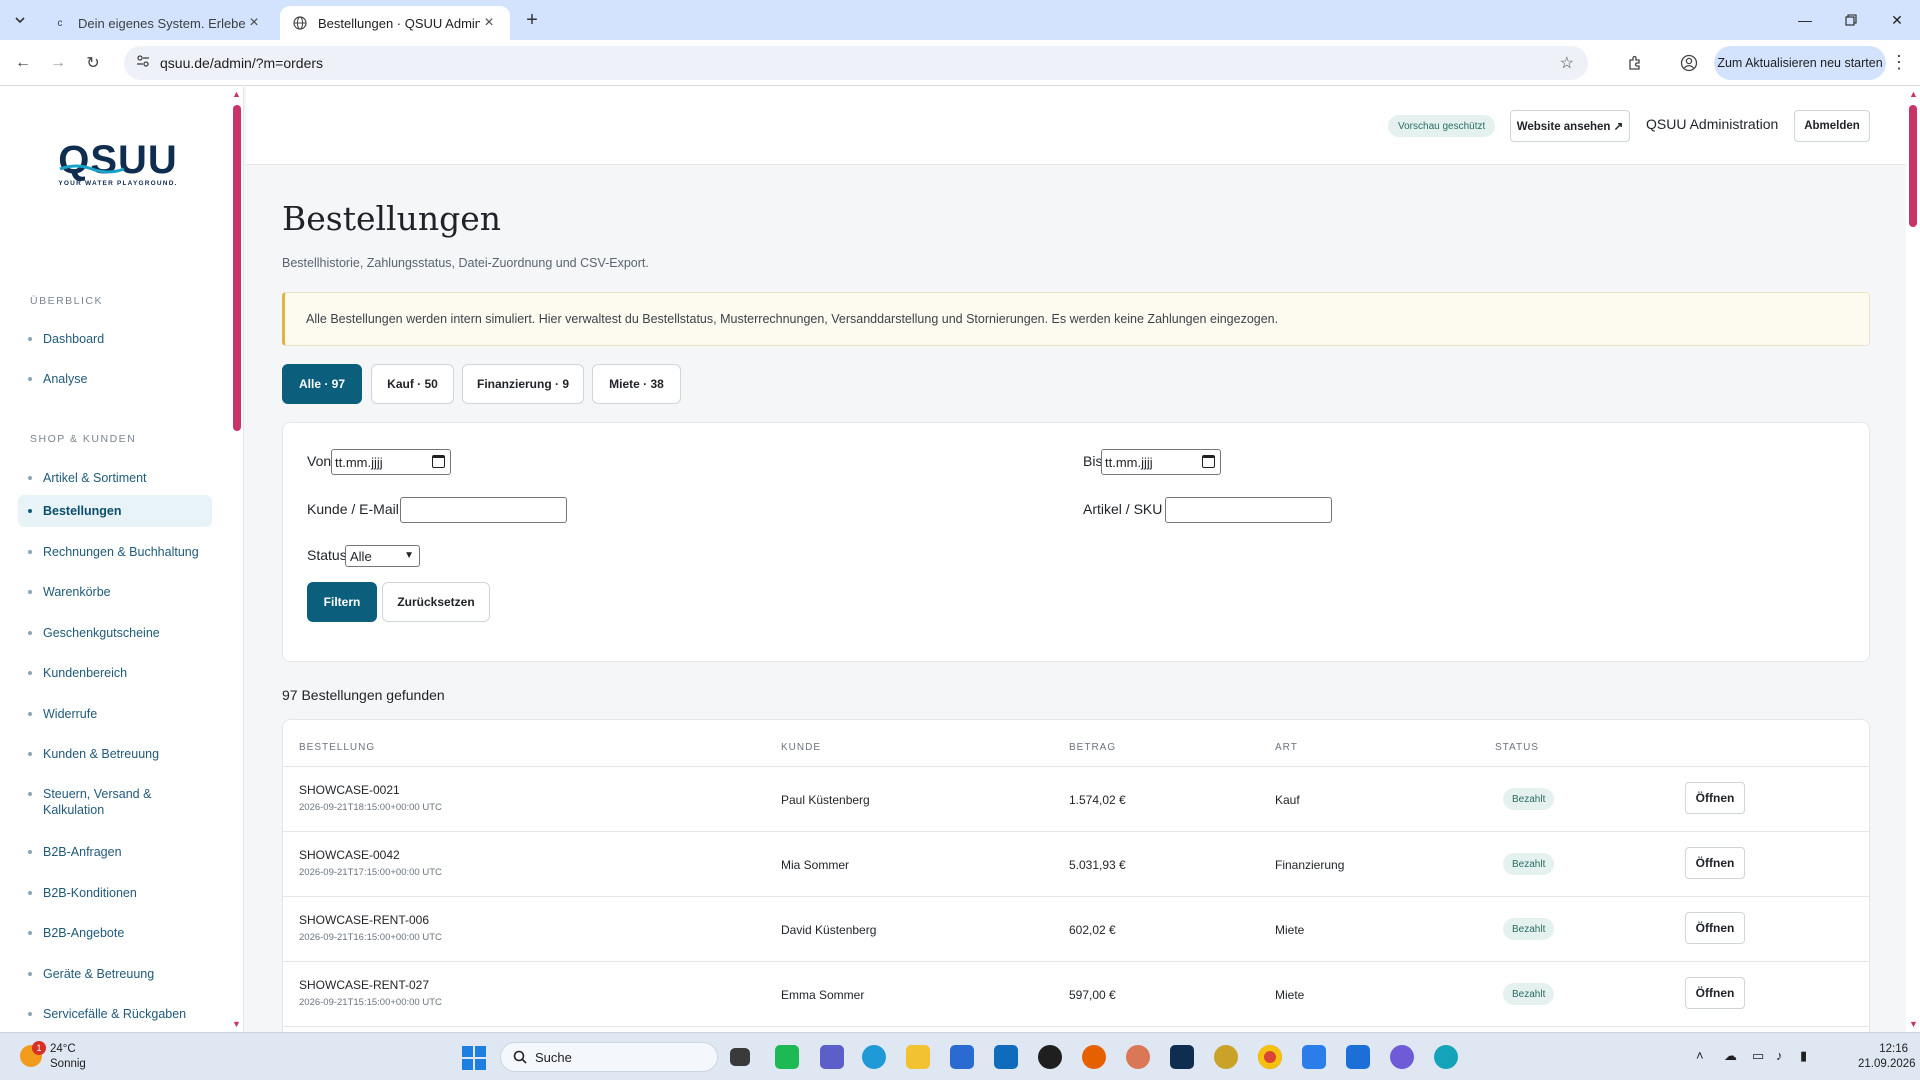 This screenshot has width=1920, height=1080. What do you see at coordinates (115, 974) in the screenshot?
I see `sidebar-item-geraete: Geräte & Betreuung` at bounding box center [115, 974].